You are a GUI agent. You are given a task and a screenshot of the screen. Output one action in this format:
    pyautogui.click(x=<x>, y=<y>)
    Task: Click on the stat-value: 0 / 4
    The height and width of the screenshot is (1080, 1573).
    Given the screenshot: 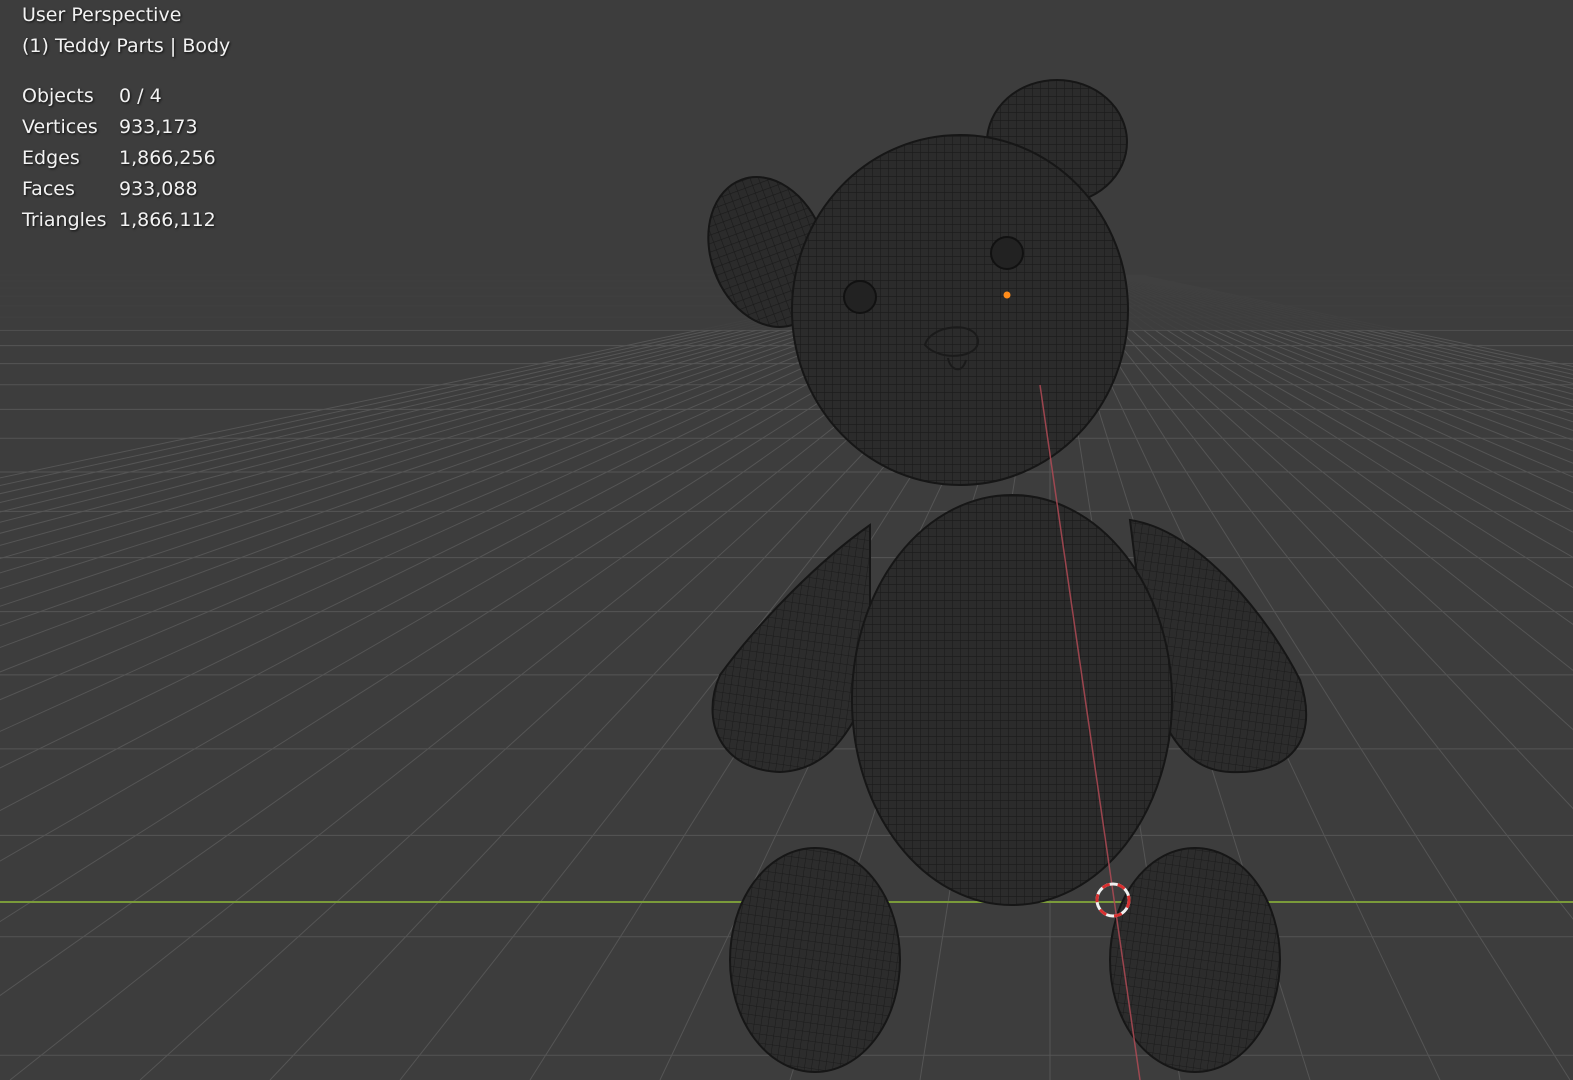 What is the action you would take?
    pyautogui.click(x=140, y=96)
    